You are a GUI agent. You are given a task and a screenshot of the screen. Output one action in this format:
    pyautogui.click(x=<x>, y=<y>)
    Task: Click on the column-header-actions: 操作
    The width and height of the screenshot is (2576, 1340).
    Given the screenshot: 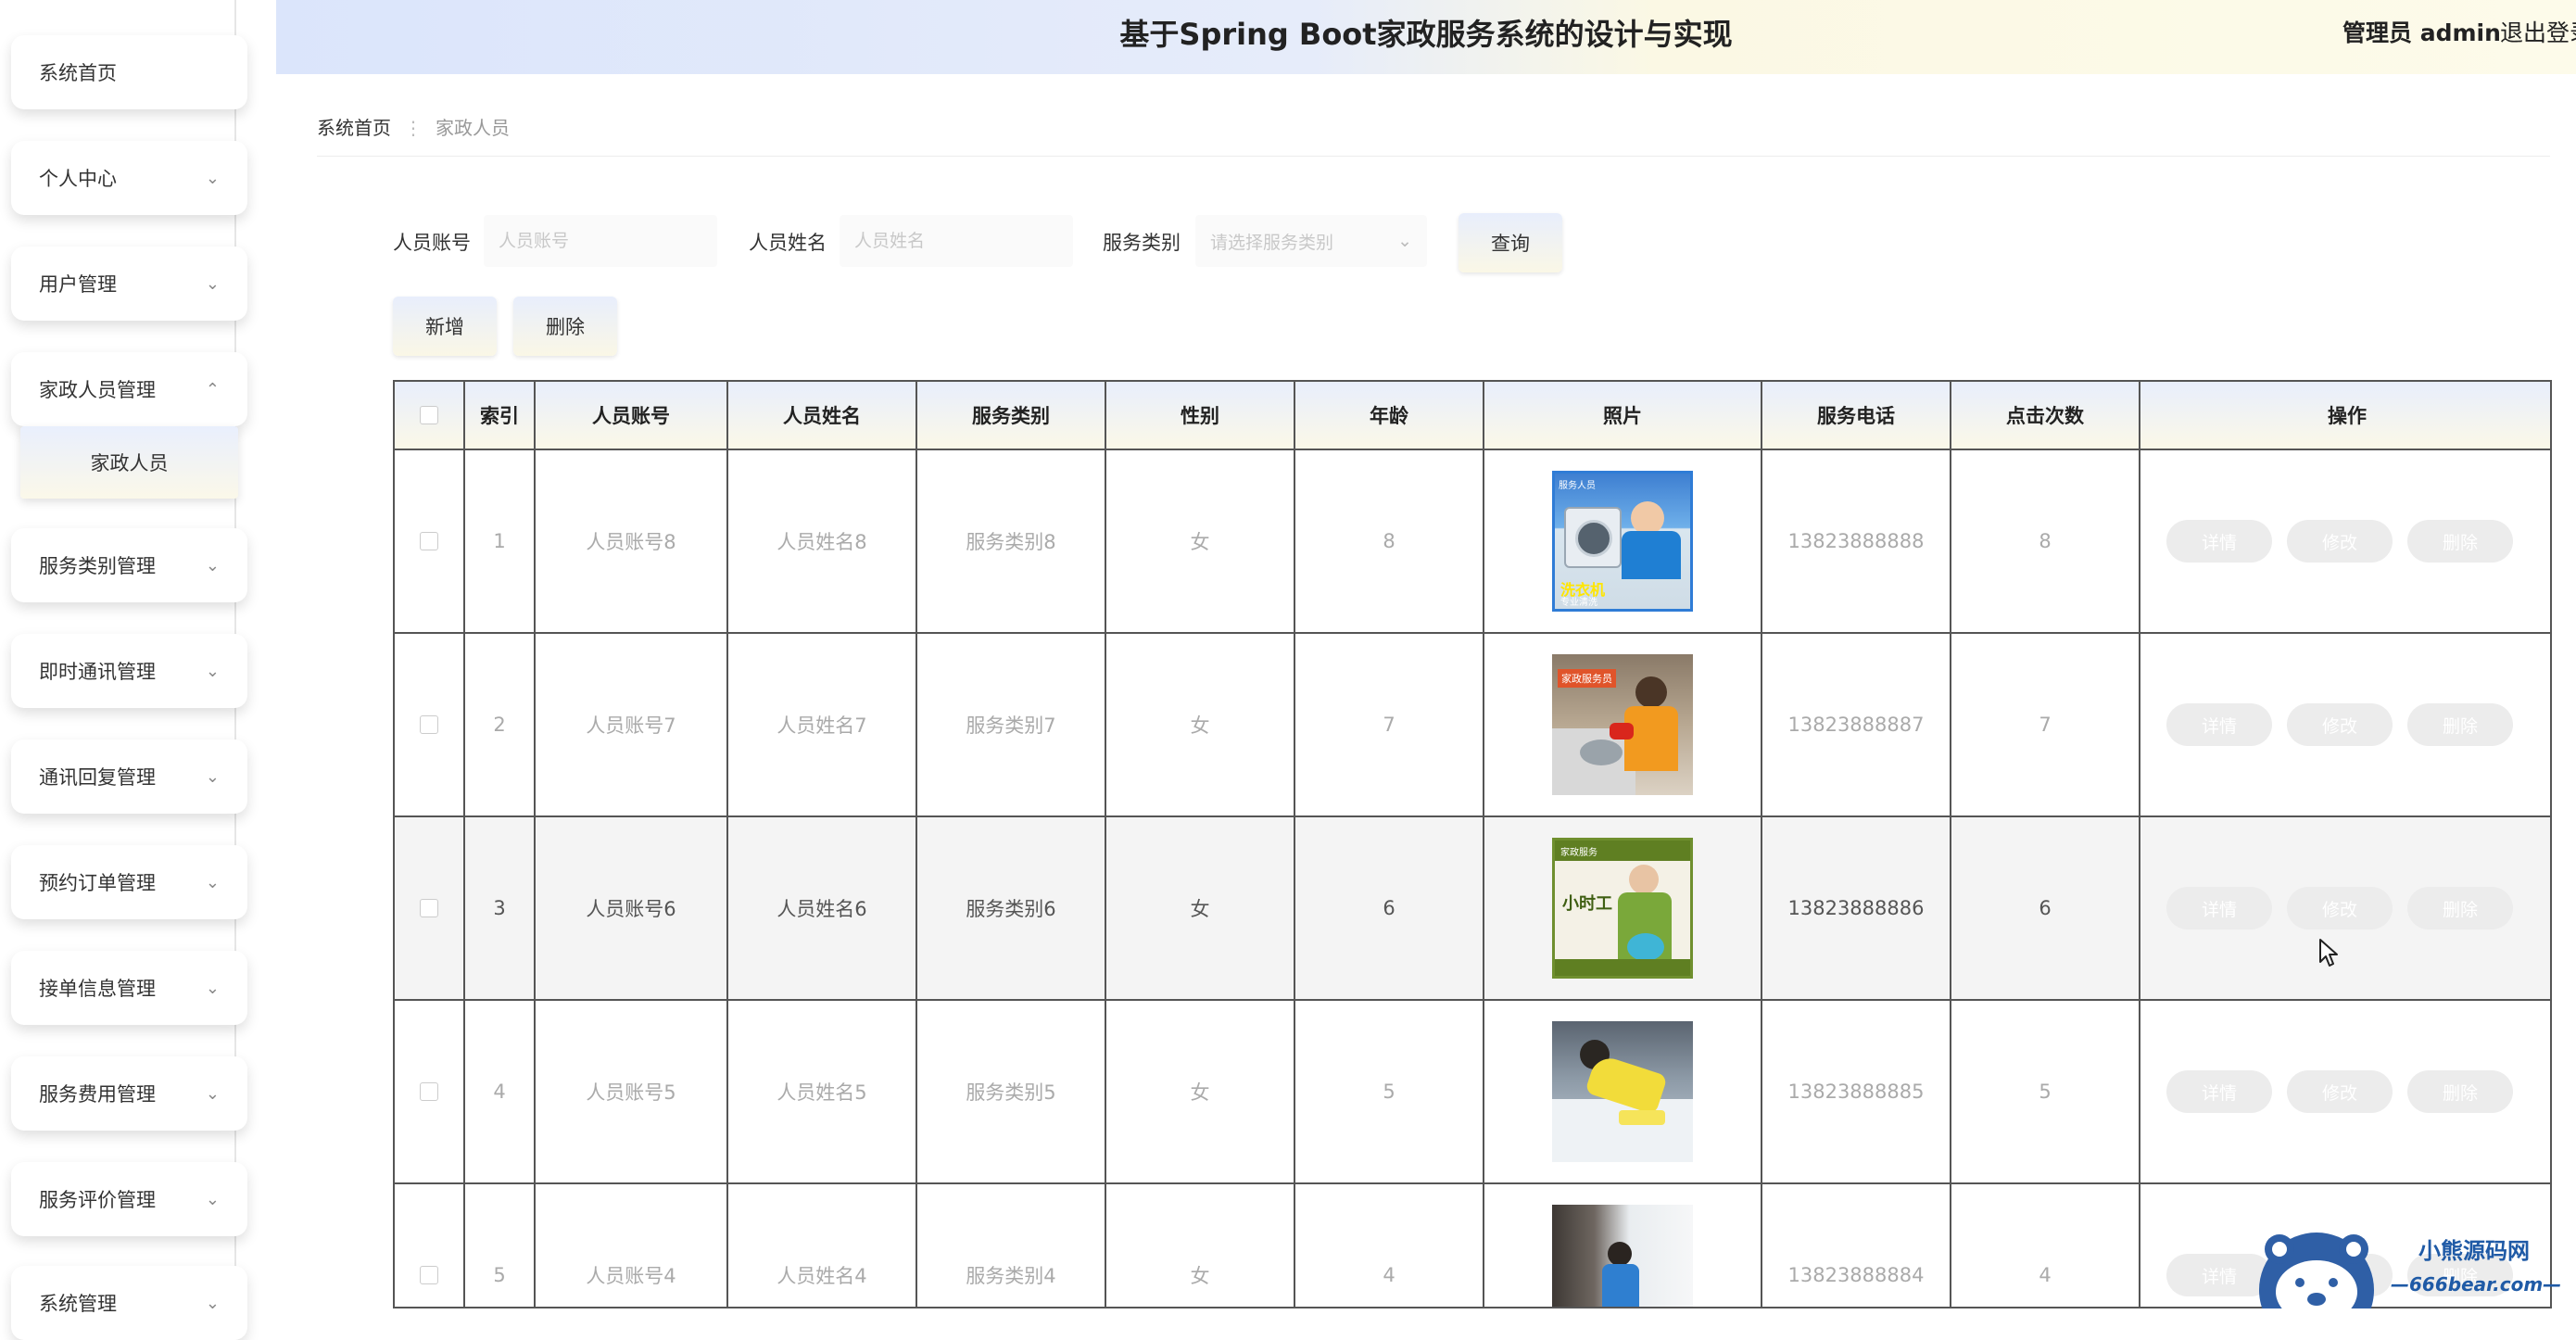 What is the action you would take?
    pyautogui.click(x=2347, y=416)
    